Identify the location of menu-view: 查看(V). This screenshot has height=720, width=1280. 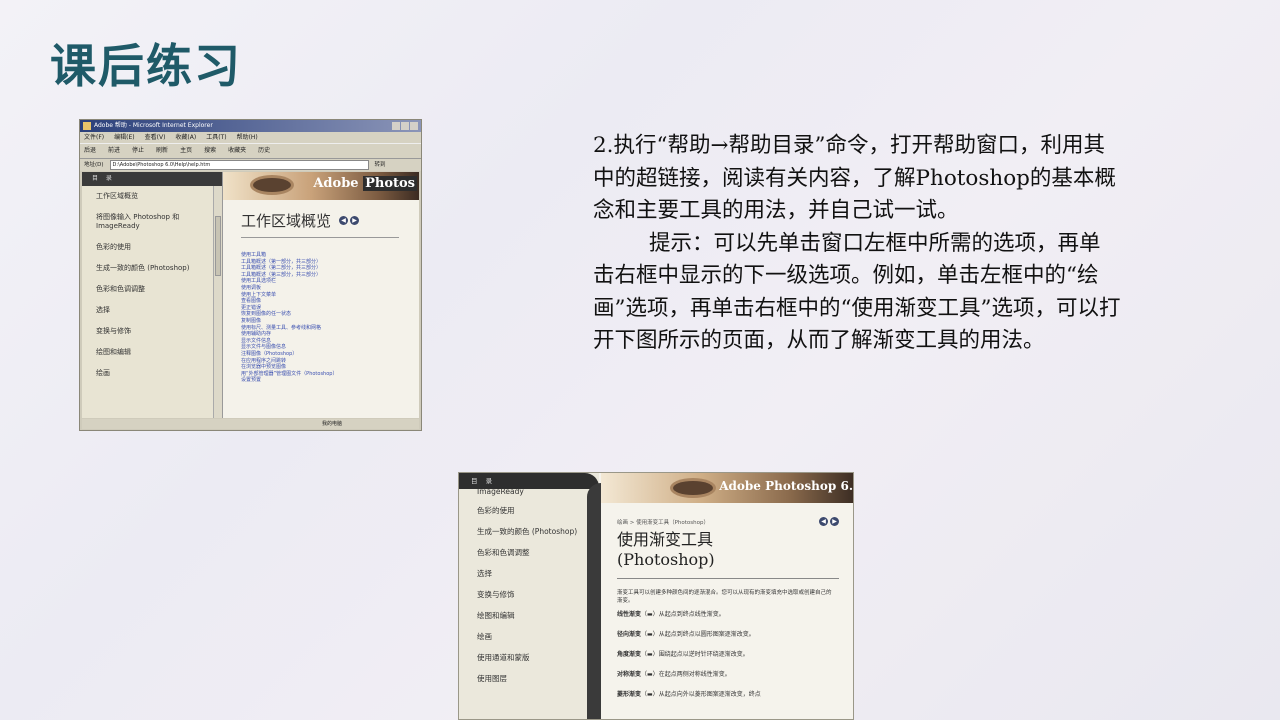
(155, 137).